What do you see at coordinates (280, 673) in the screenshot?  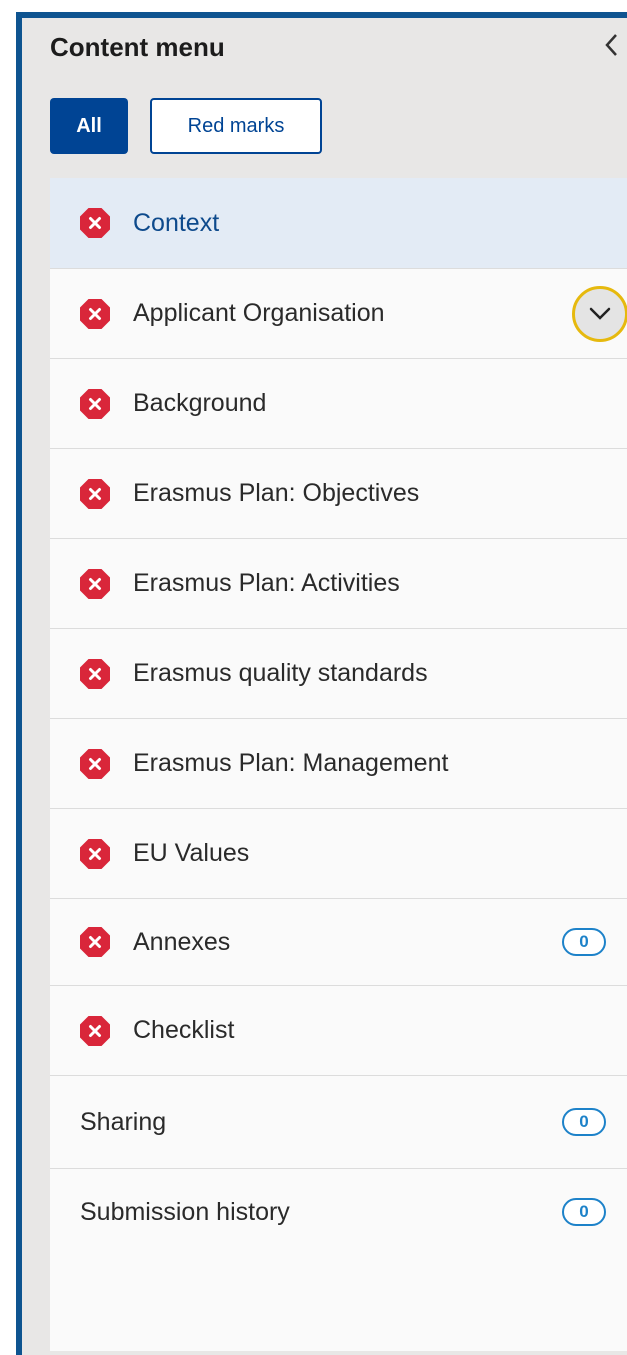 I see `menu-item-label: Erasmus quality standards` at bounding box center [280, 673].